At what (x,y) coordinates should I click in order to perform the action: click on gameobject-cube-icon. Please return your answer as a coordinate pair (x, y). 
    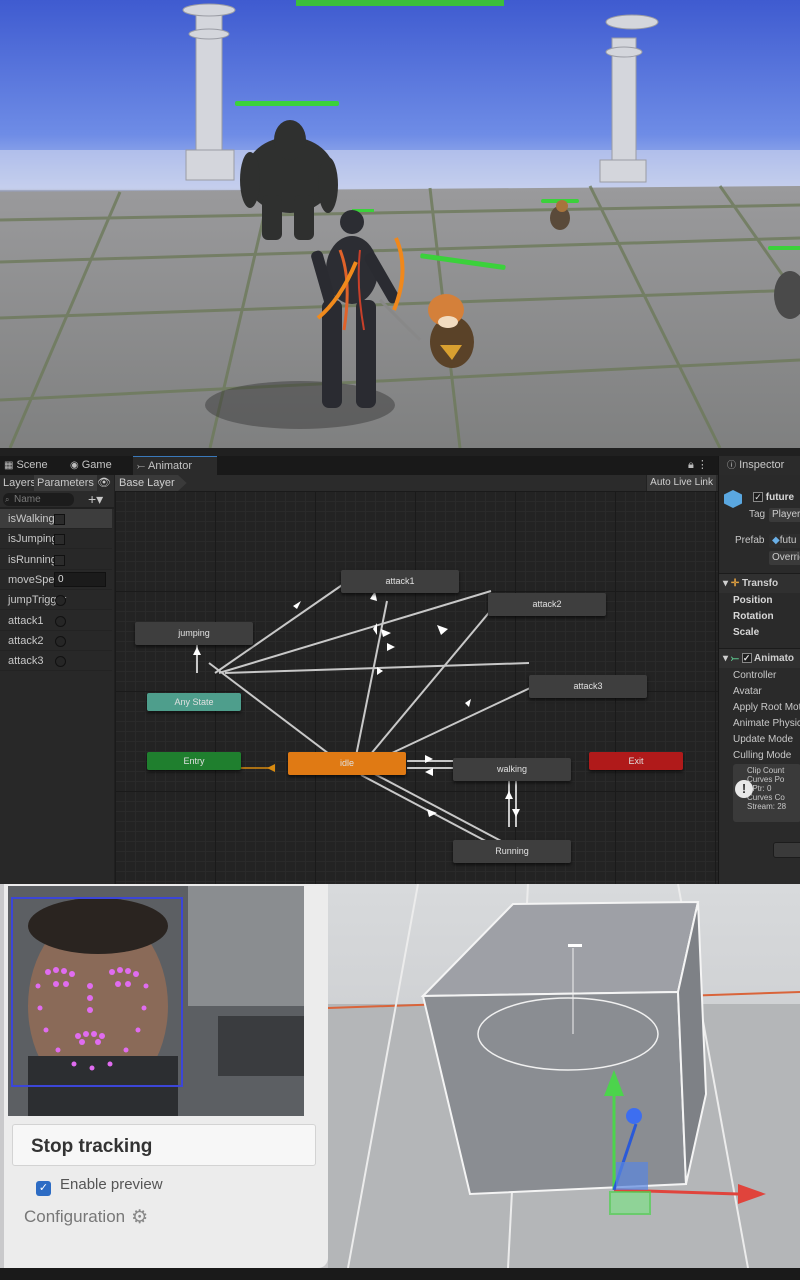
    Looking at the image, I should click on (733, 499).